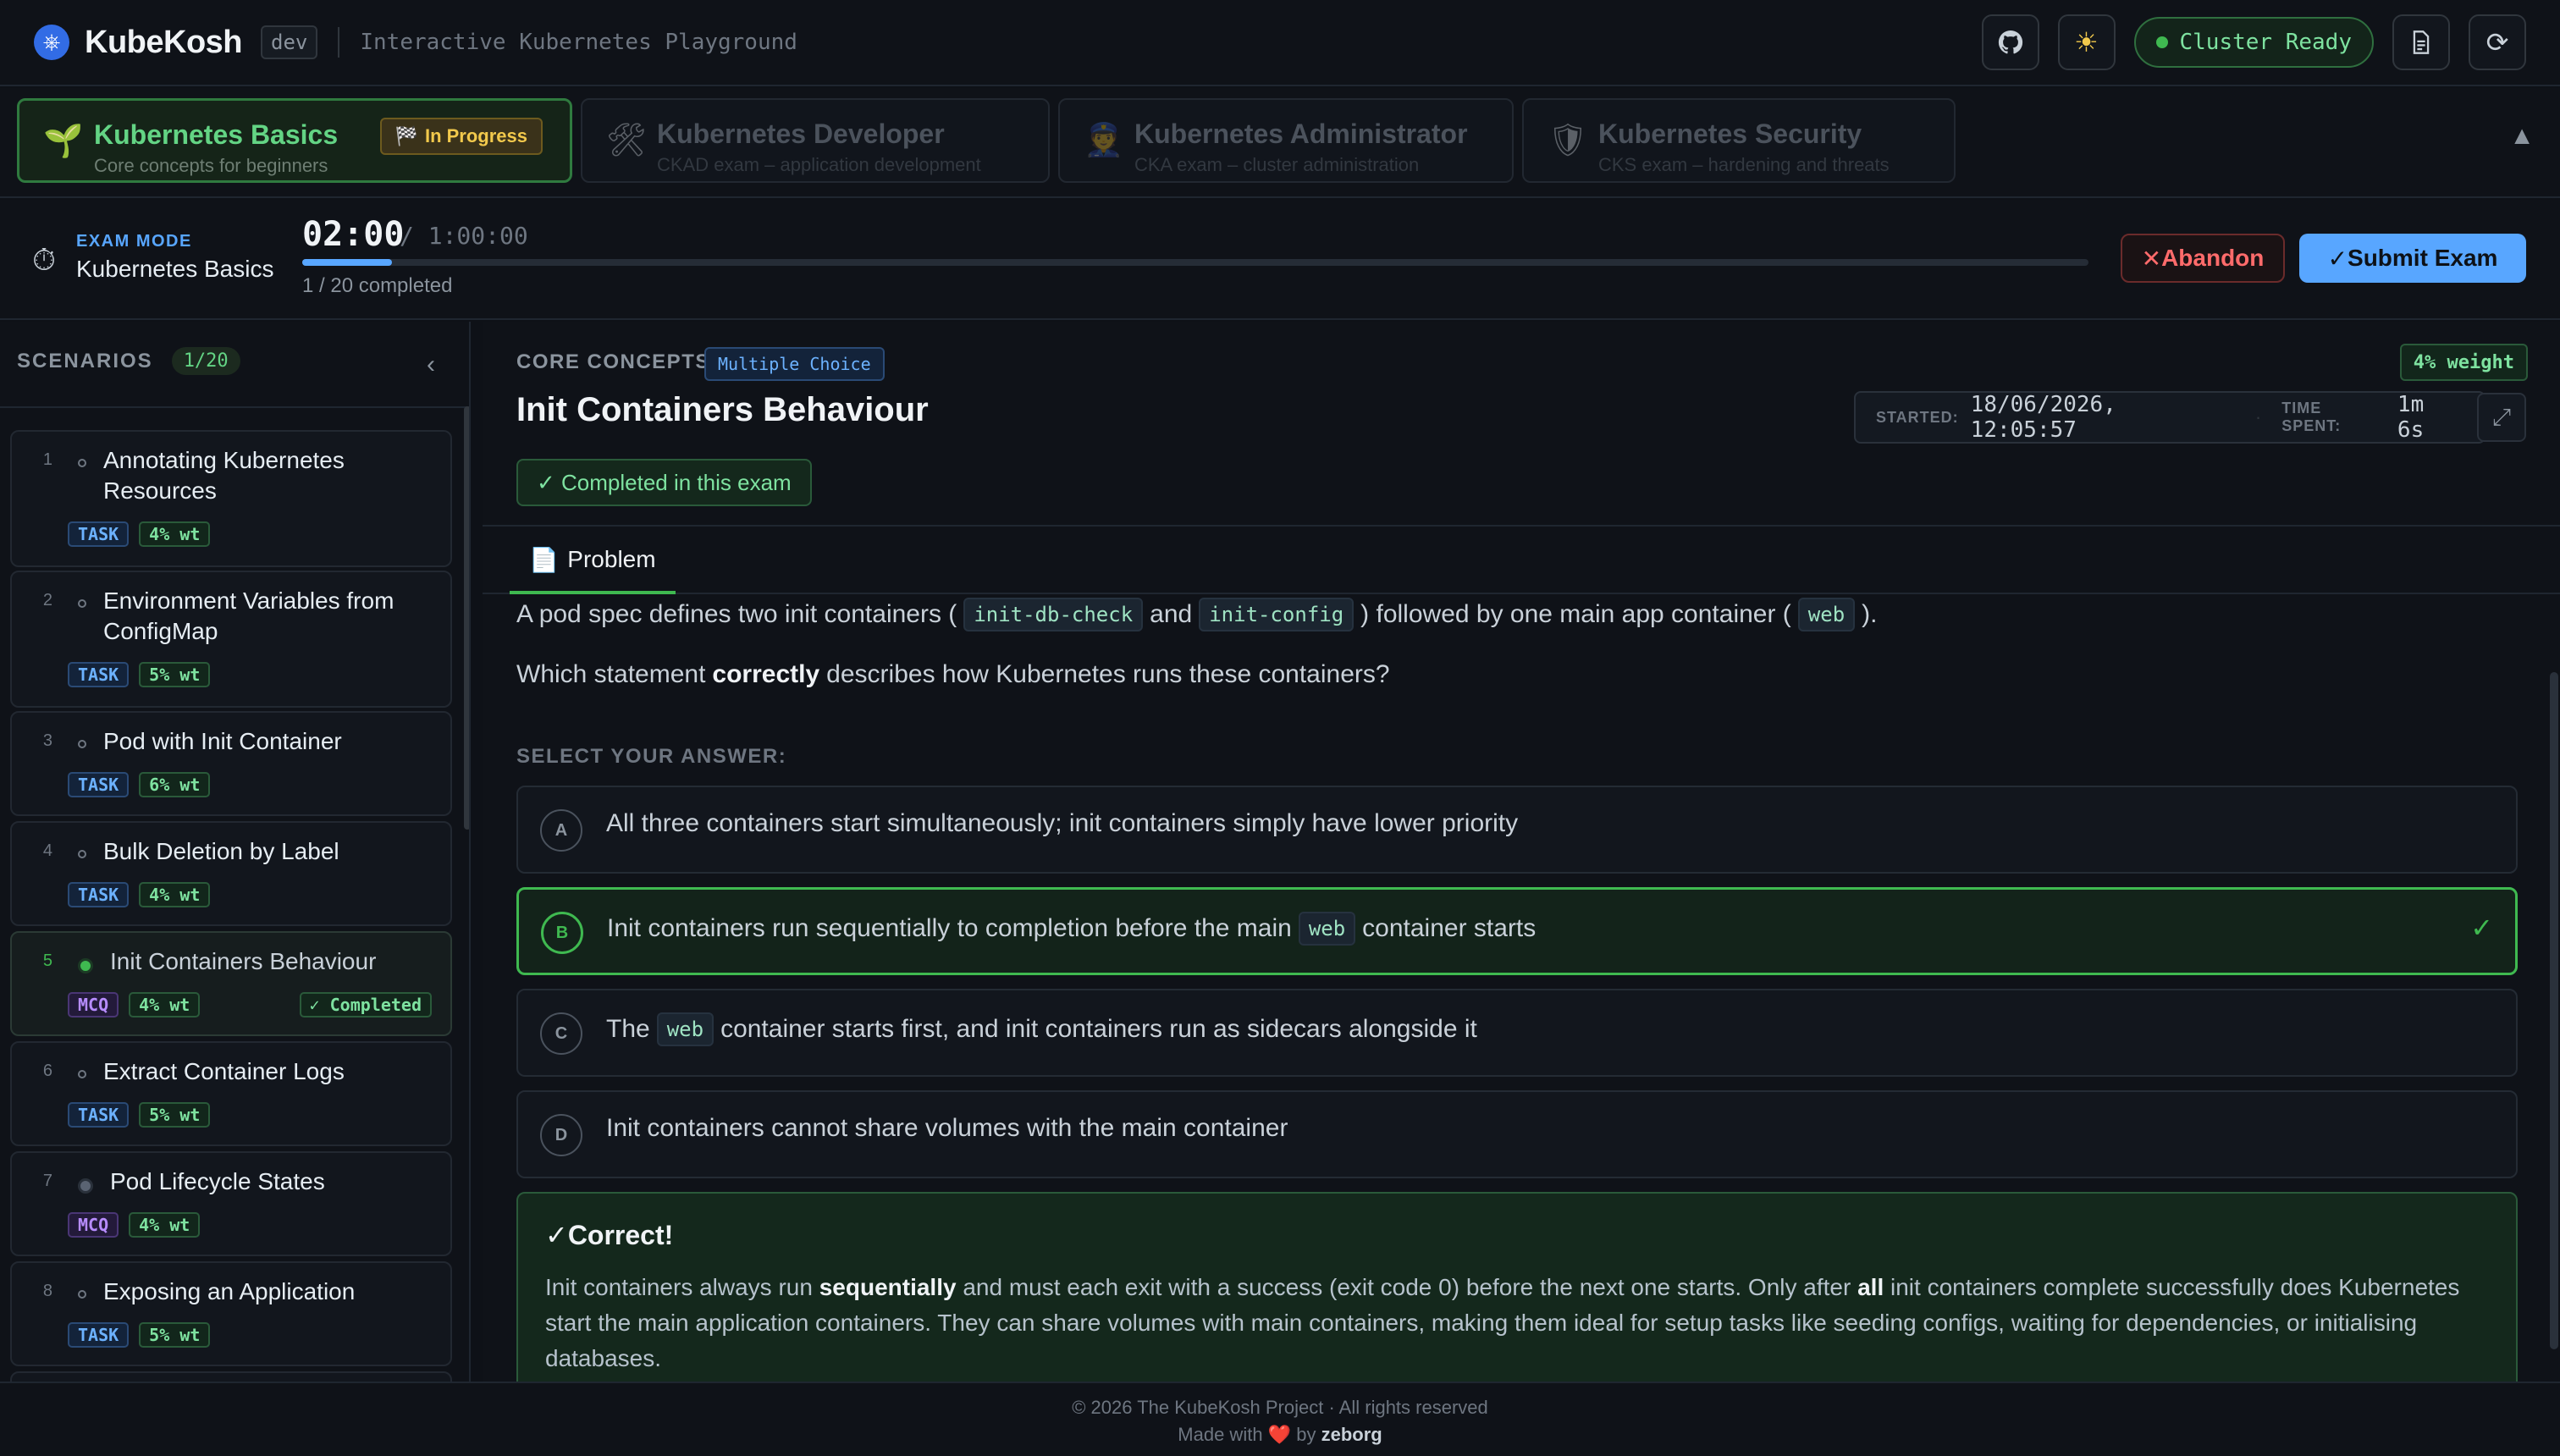  What do you see at coordinates (2086, 42) in the screenshot?
I see `theme-toggle-button: ☀` at bounding box center [2086, 42].